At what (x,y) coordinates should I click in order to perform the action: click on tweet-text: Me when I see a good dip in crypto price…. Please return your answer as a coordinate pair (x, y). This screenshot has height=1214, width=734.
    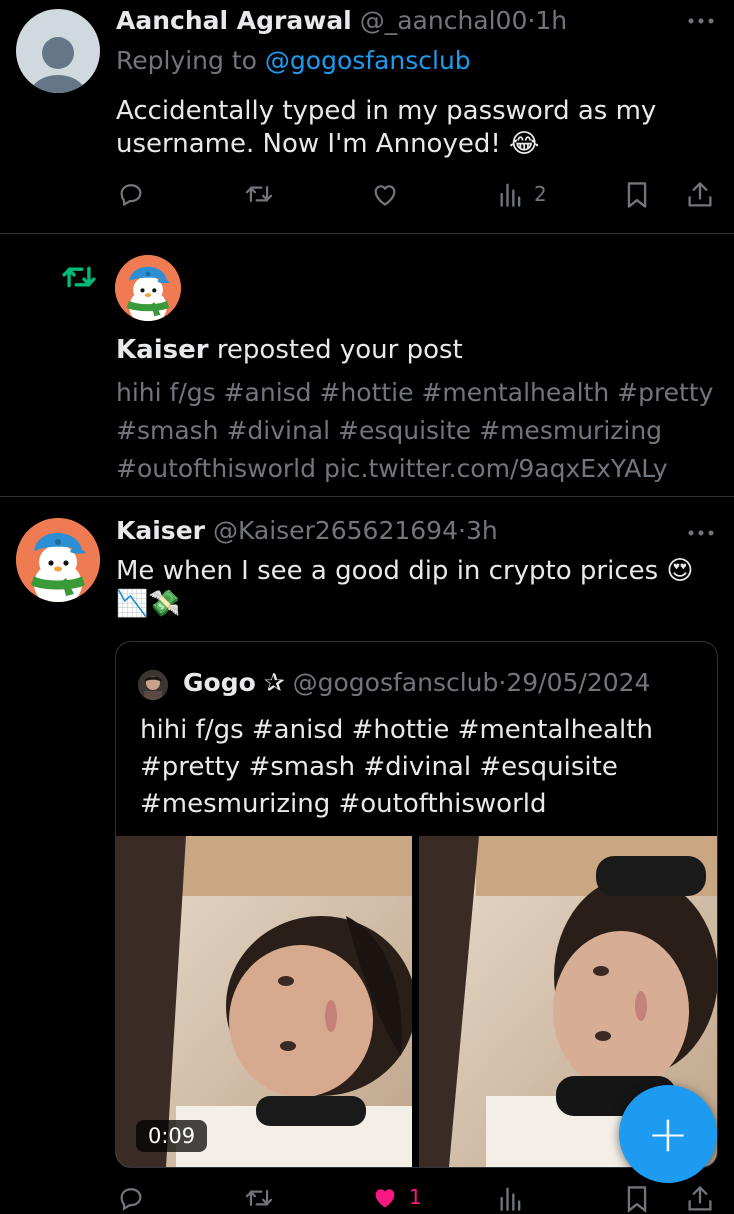
    Looking at the image, I should click on (411, 588).